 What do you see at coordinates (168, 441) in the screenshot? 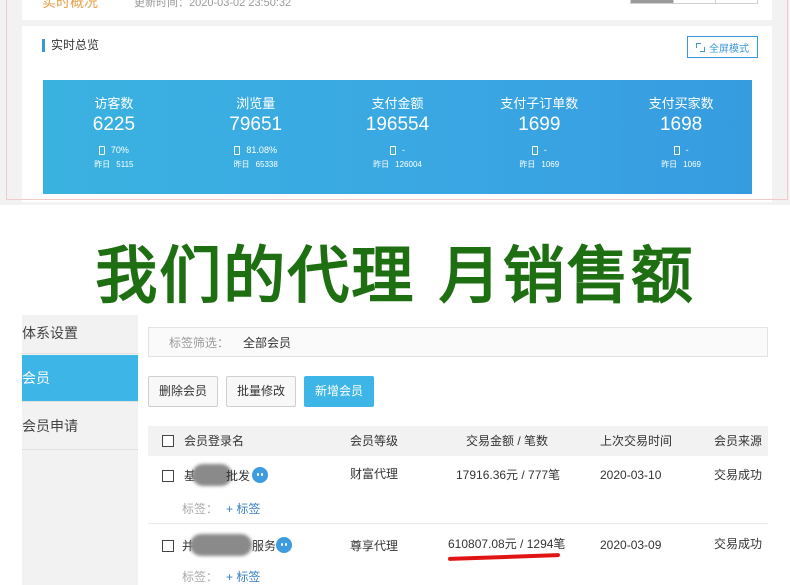
I see `select-all-checkbox` at bounding box center [168, 441].